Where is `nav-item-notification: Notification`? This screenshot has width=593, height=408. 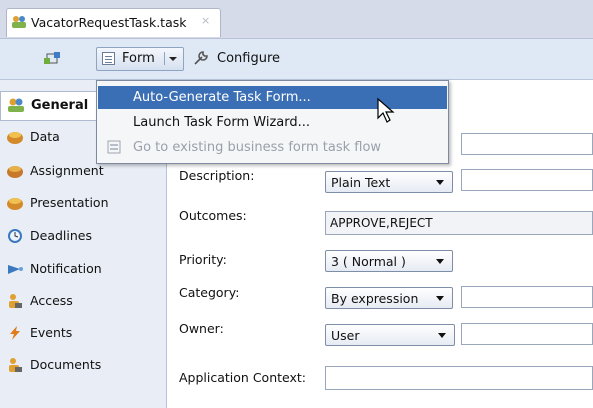 nav-item-notification: Notification is located at coordinates (83, 269).